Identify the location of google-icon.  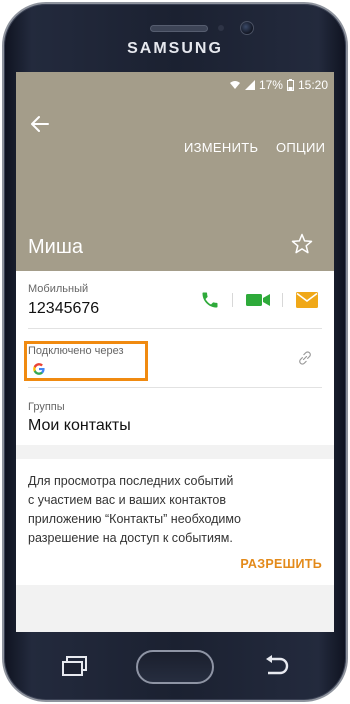
(39, 369).